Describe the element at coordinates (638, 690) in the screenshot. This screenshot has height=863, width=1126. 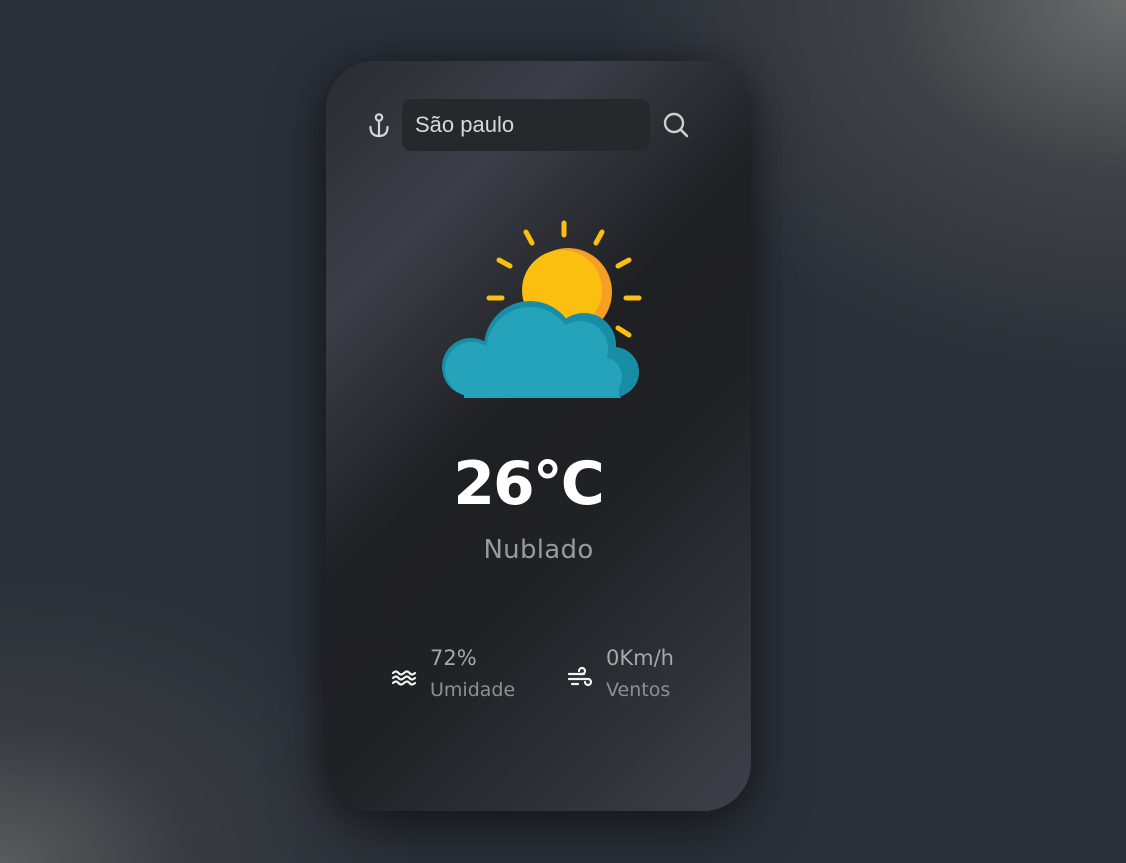
I see `wind-label: Ventos` at that location.